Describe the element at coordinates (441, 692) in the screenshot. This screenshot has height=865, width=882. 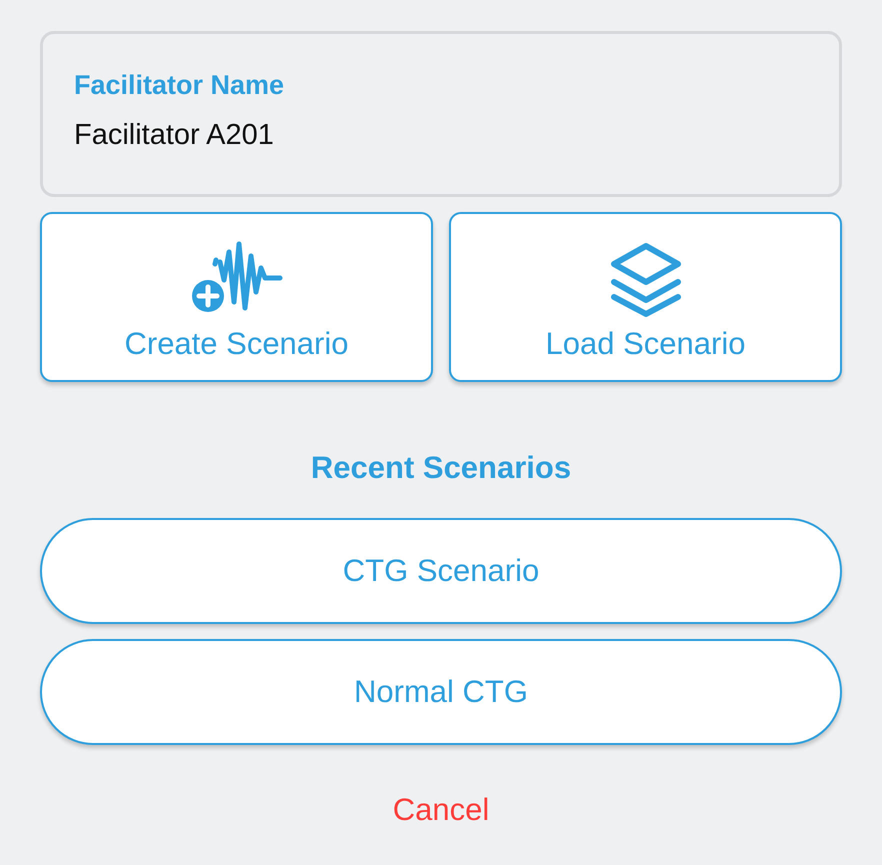
I see `recent-scenario-button: Normal CTG` at that location.